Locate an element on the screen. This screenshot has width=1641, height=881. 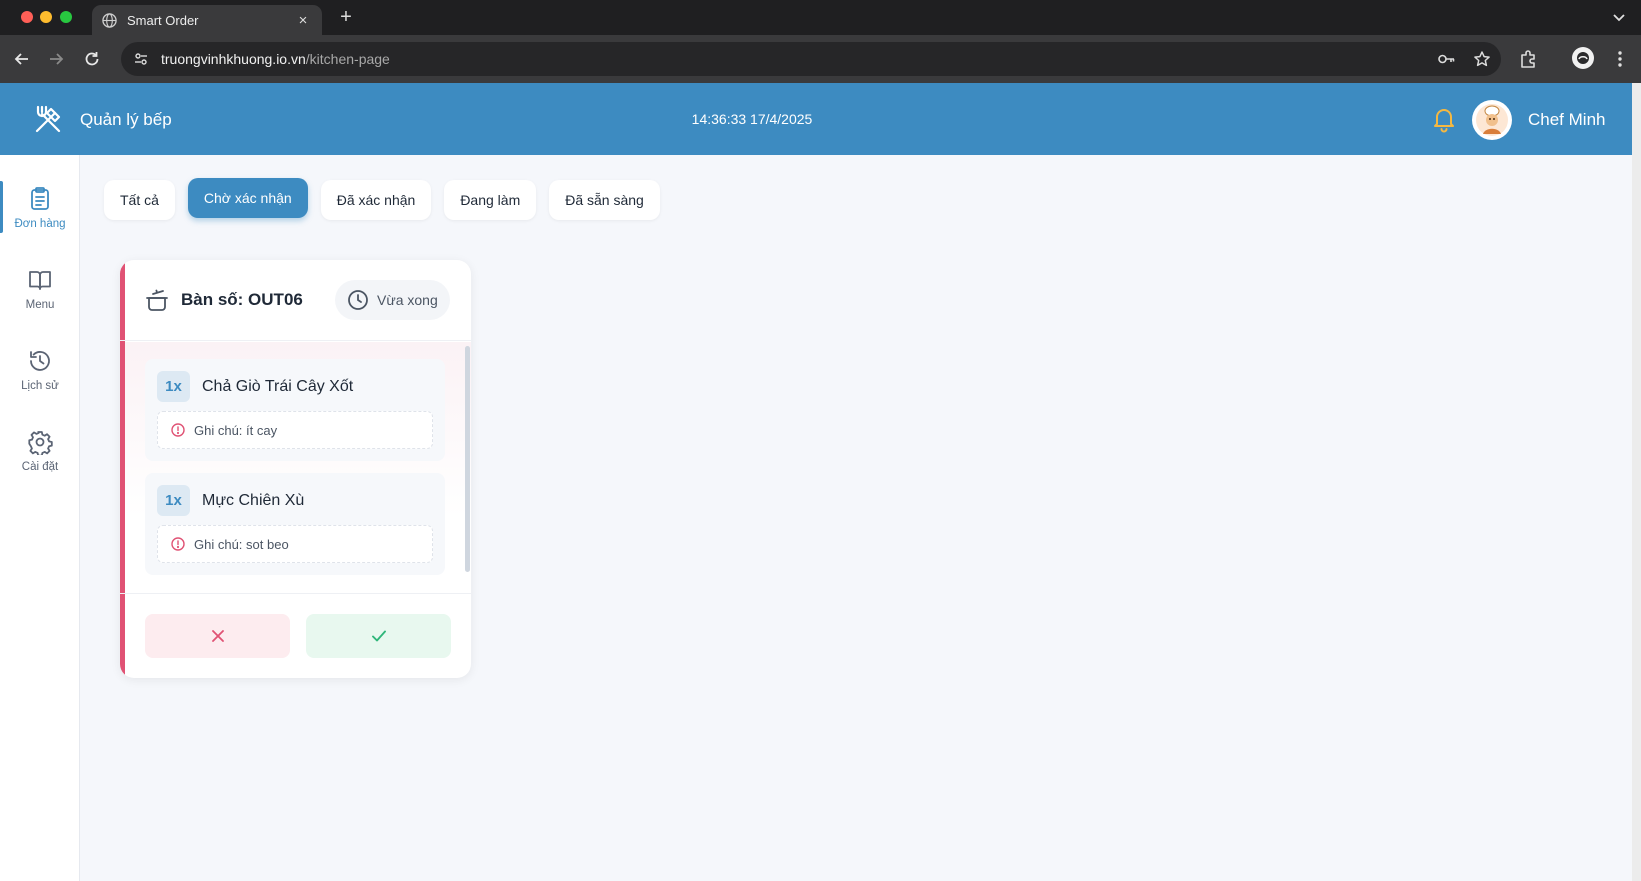
reject-order-button is located at coordinates (217, 636).